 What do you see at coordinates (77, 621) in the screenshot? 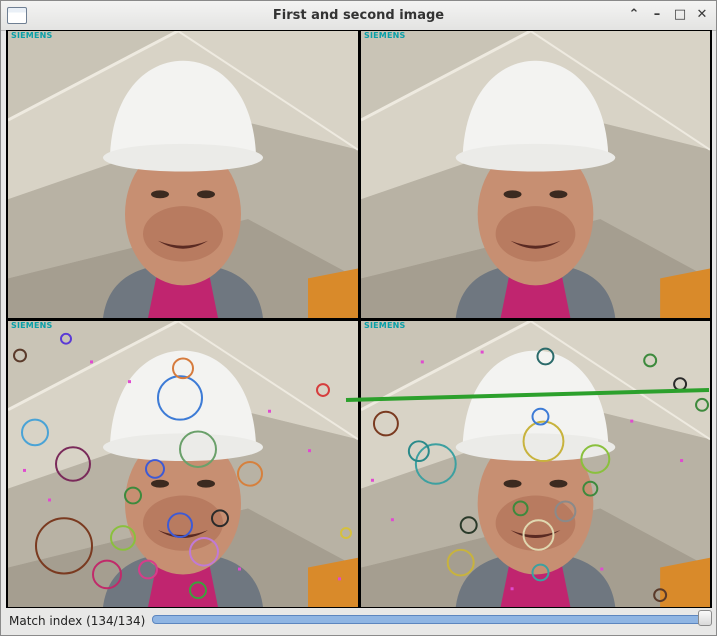
I see `match-index-label: Match index (134/134)` at bounding box center [77, 621].